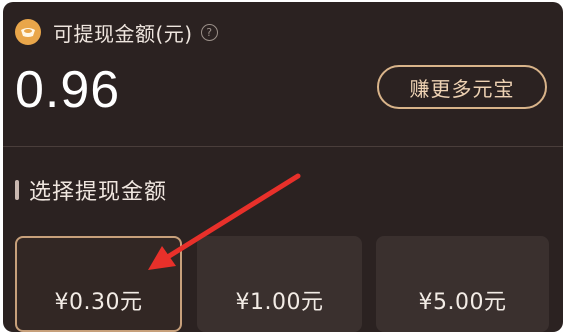 The width and height of the screenshot is (568, 332). What do you see at coordinates (28, 32) in the screenshot?
I see `gold-coin-icon` at bounding box center [28, 32].